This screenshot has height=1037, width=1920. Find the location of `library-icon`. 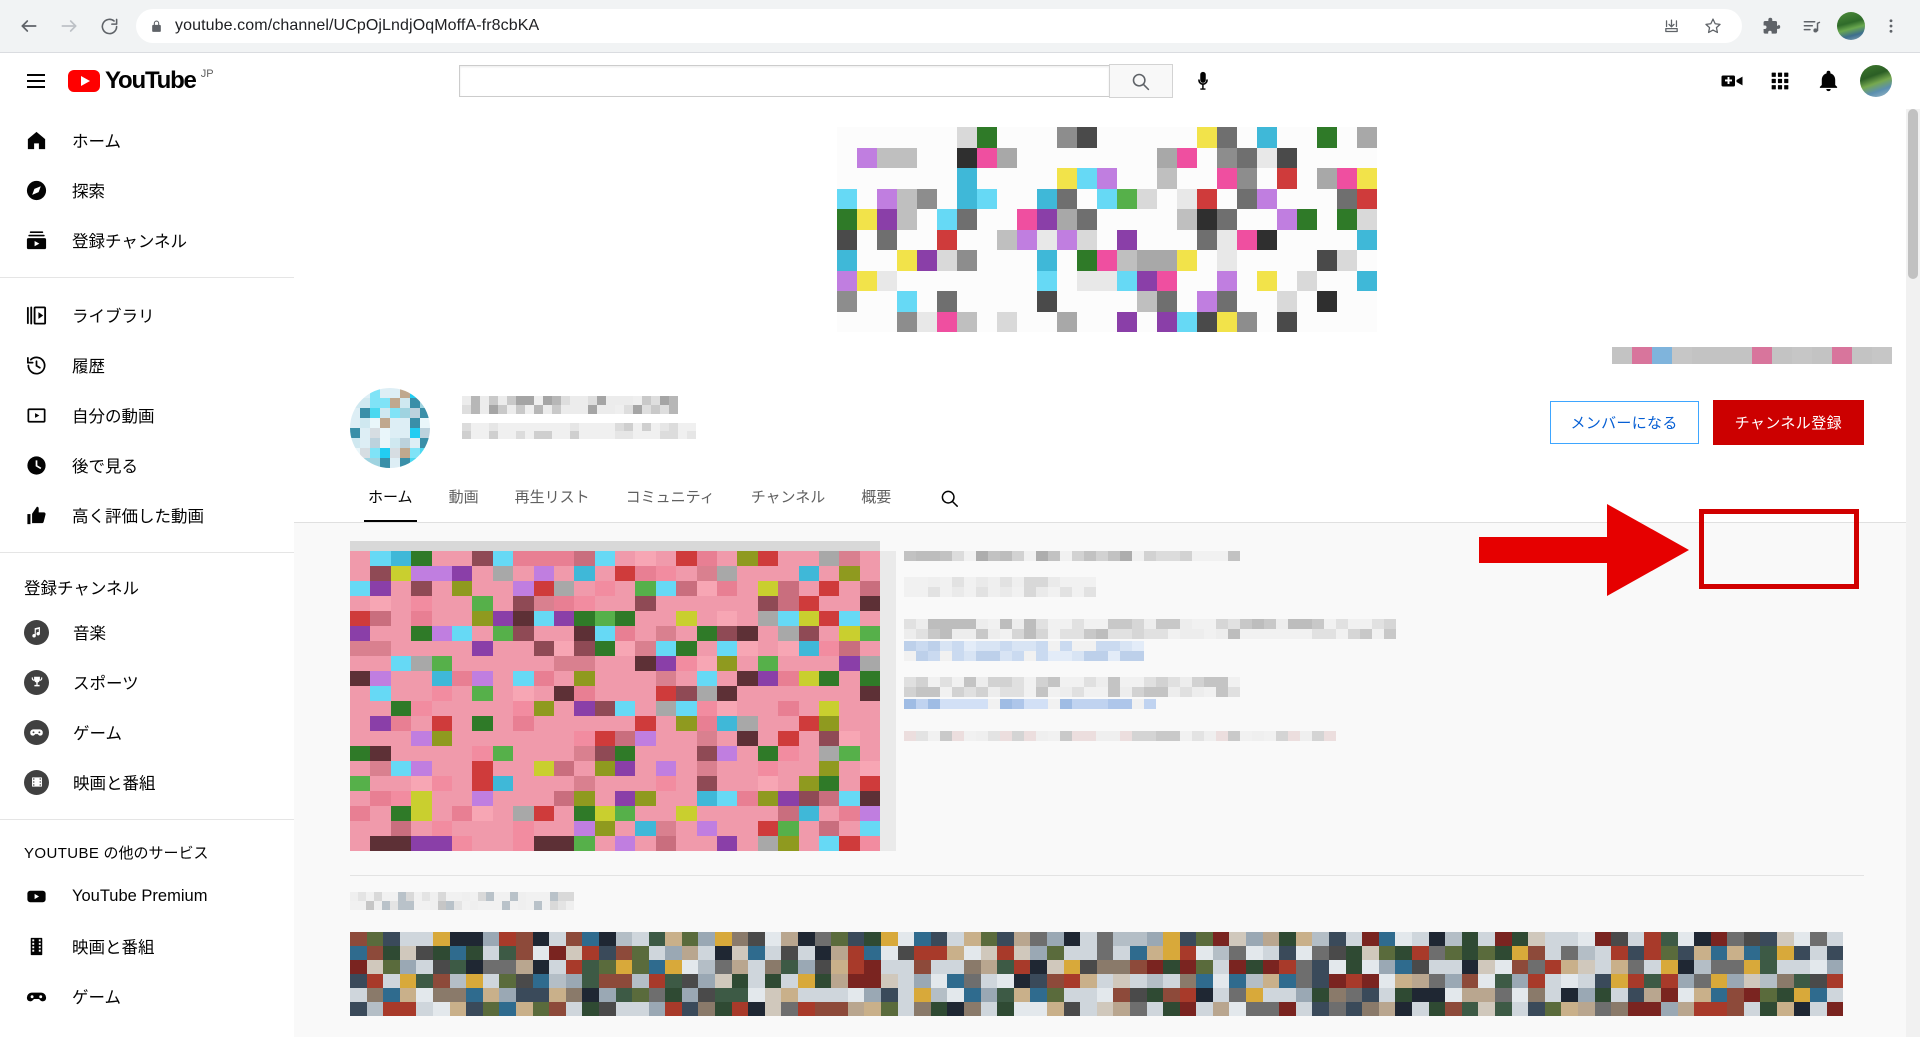

library-icon is located at coordinates (36, 315).